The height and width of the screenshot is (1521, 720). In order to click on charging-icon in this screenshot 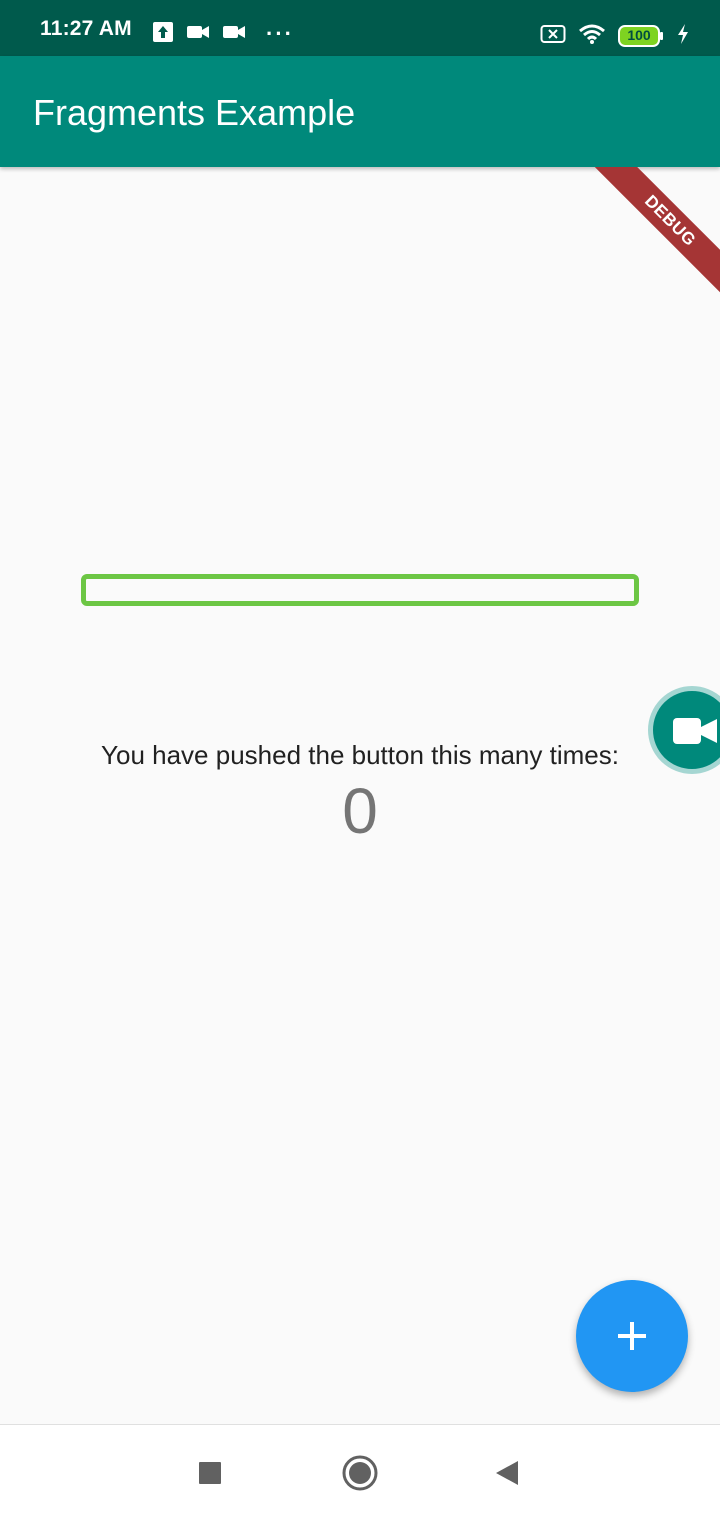, I will do `click(683, 36)`.